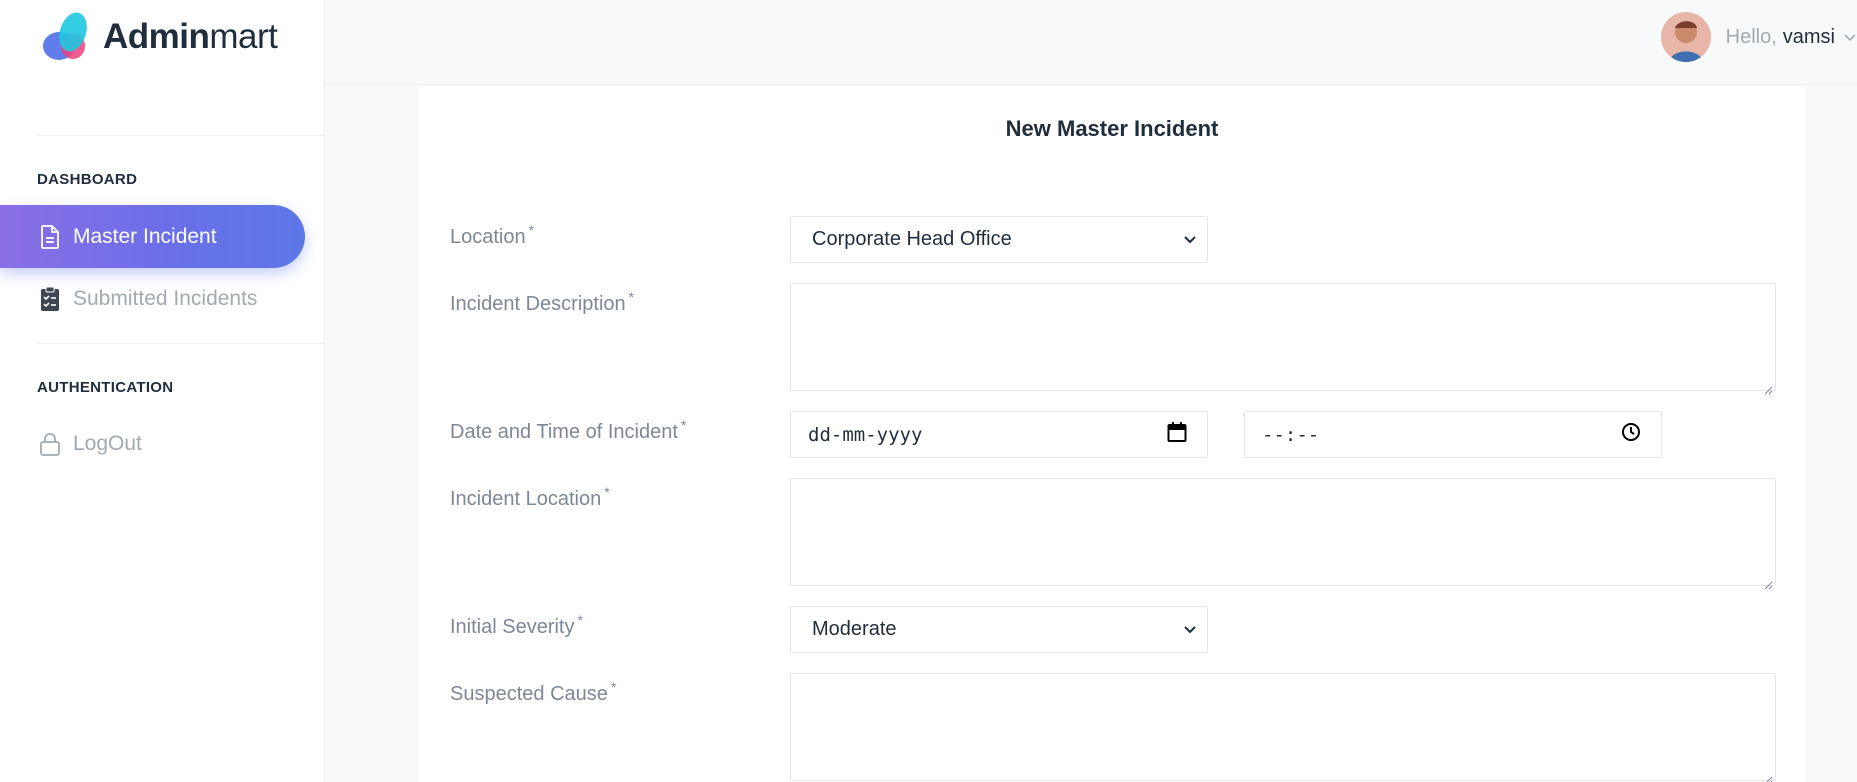  What do you see at coordinates (1685, 37) in the screenshot?
I see `avatar` at bounding box center [1685, 37].